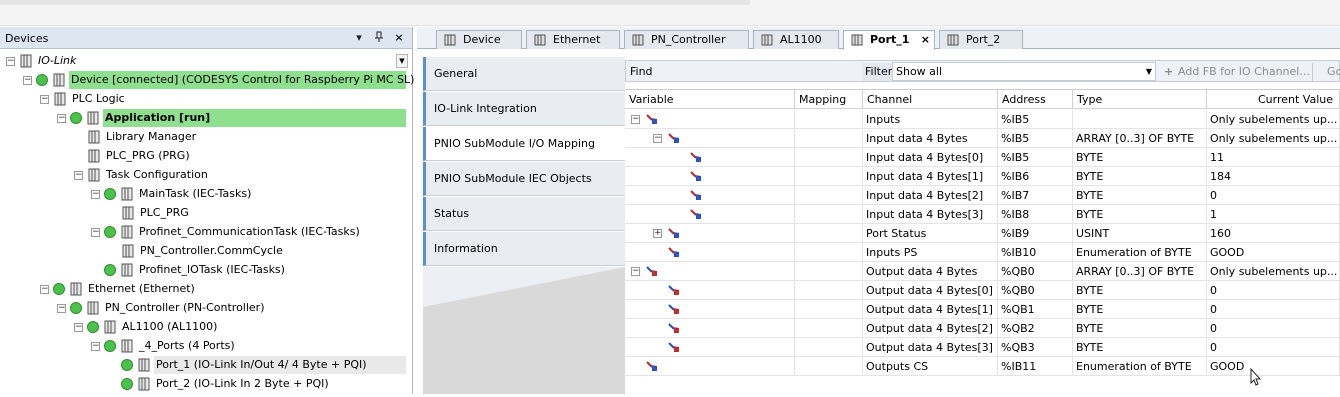  I want to click on column-header: Variable, so click(710, 99).